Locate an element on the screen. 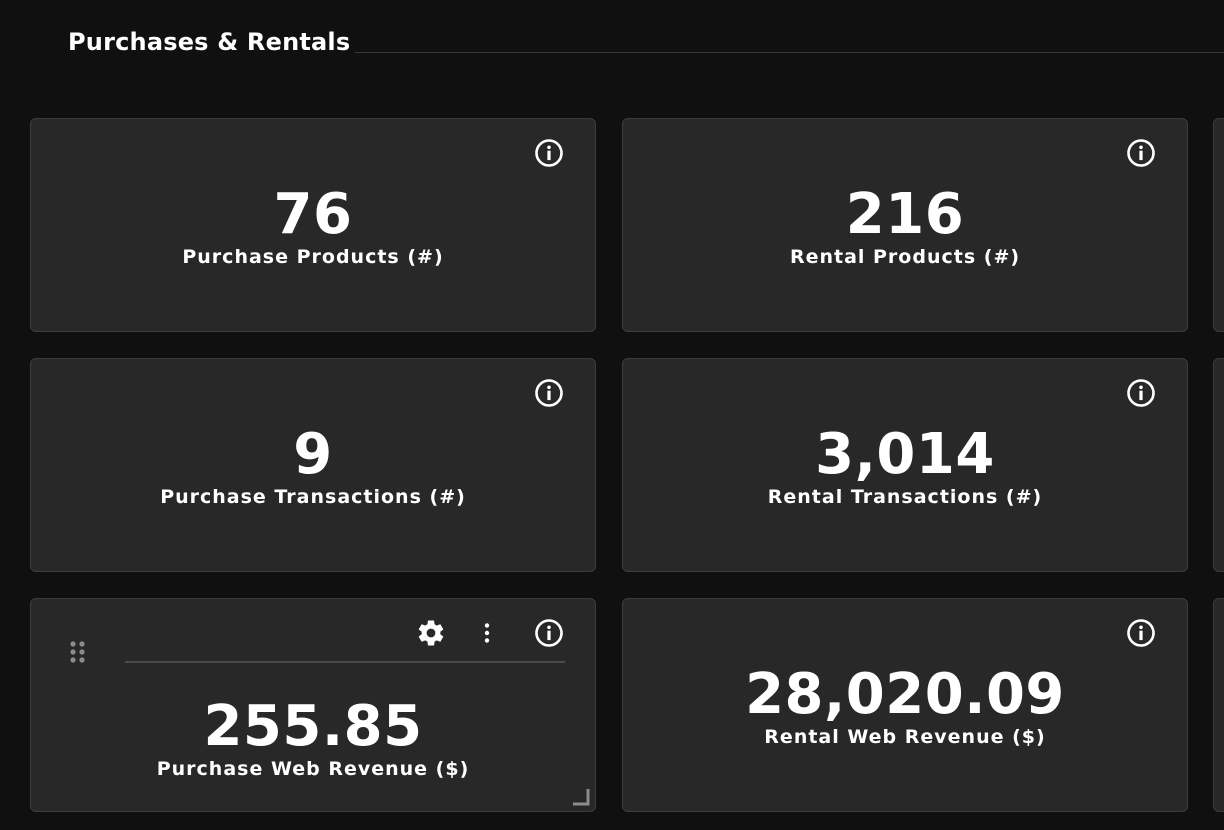 This screenshot has width=1224, height=830. card-rental-products: 216 Rental Products (#) is located at coordinates (905, 225).